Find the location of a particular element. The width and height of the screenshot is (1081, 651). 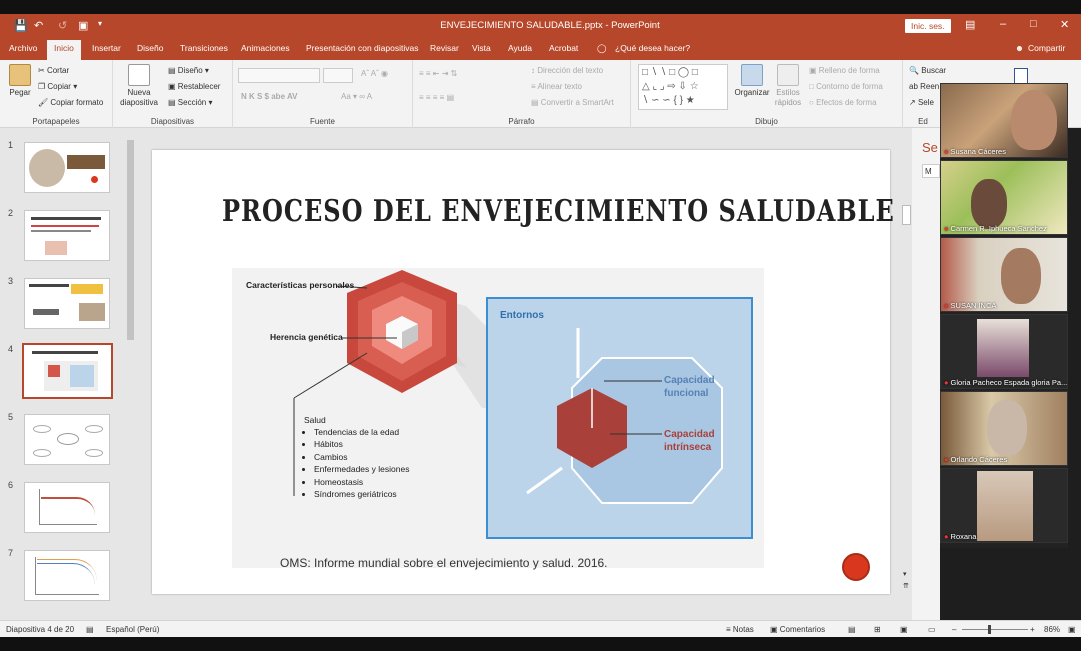

slide-scrollbar: ▾ ⇈ is located at coordinates (906, 375).